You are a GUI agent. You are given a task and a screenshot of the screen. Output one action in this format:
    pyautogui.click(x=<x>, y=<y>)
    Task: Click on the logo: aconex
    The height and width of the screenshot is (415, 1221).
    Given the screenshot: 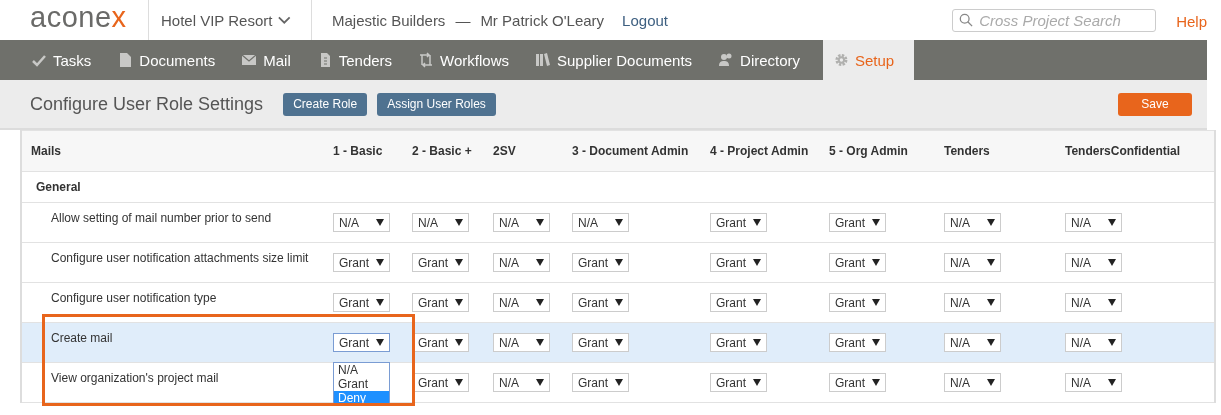 What is the action you would take?
    pyautogui.click(x=74, y=17)
    